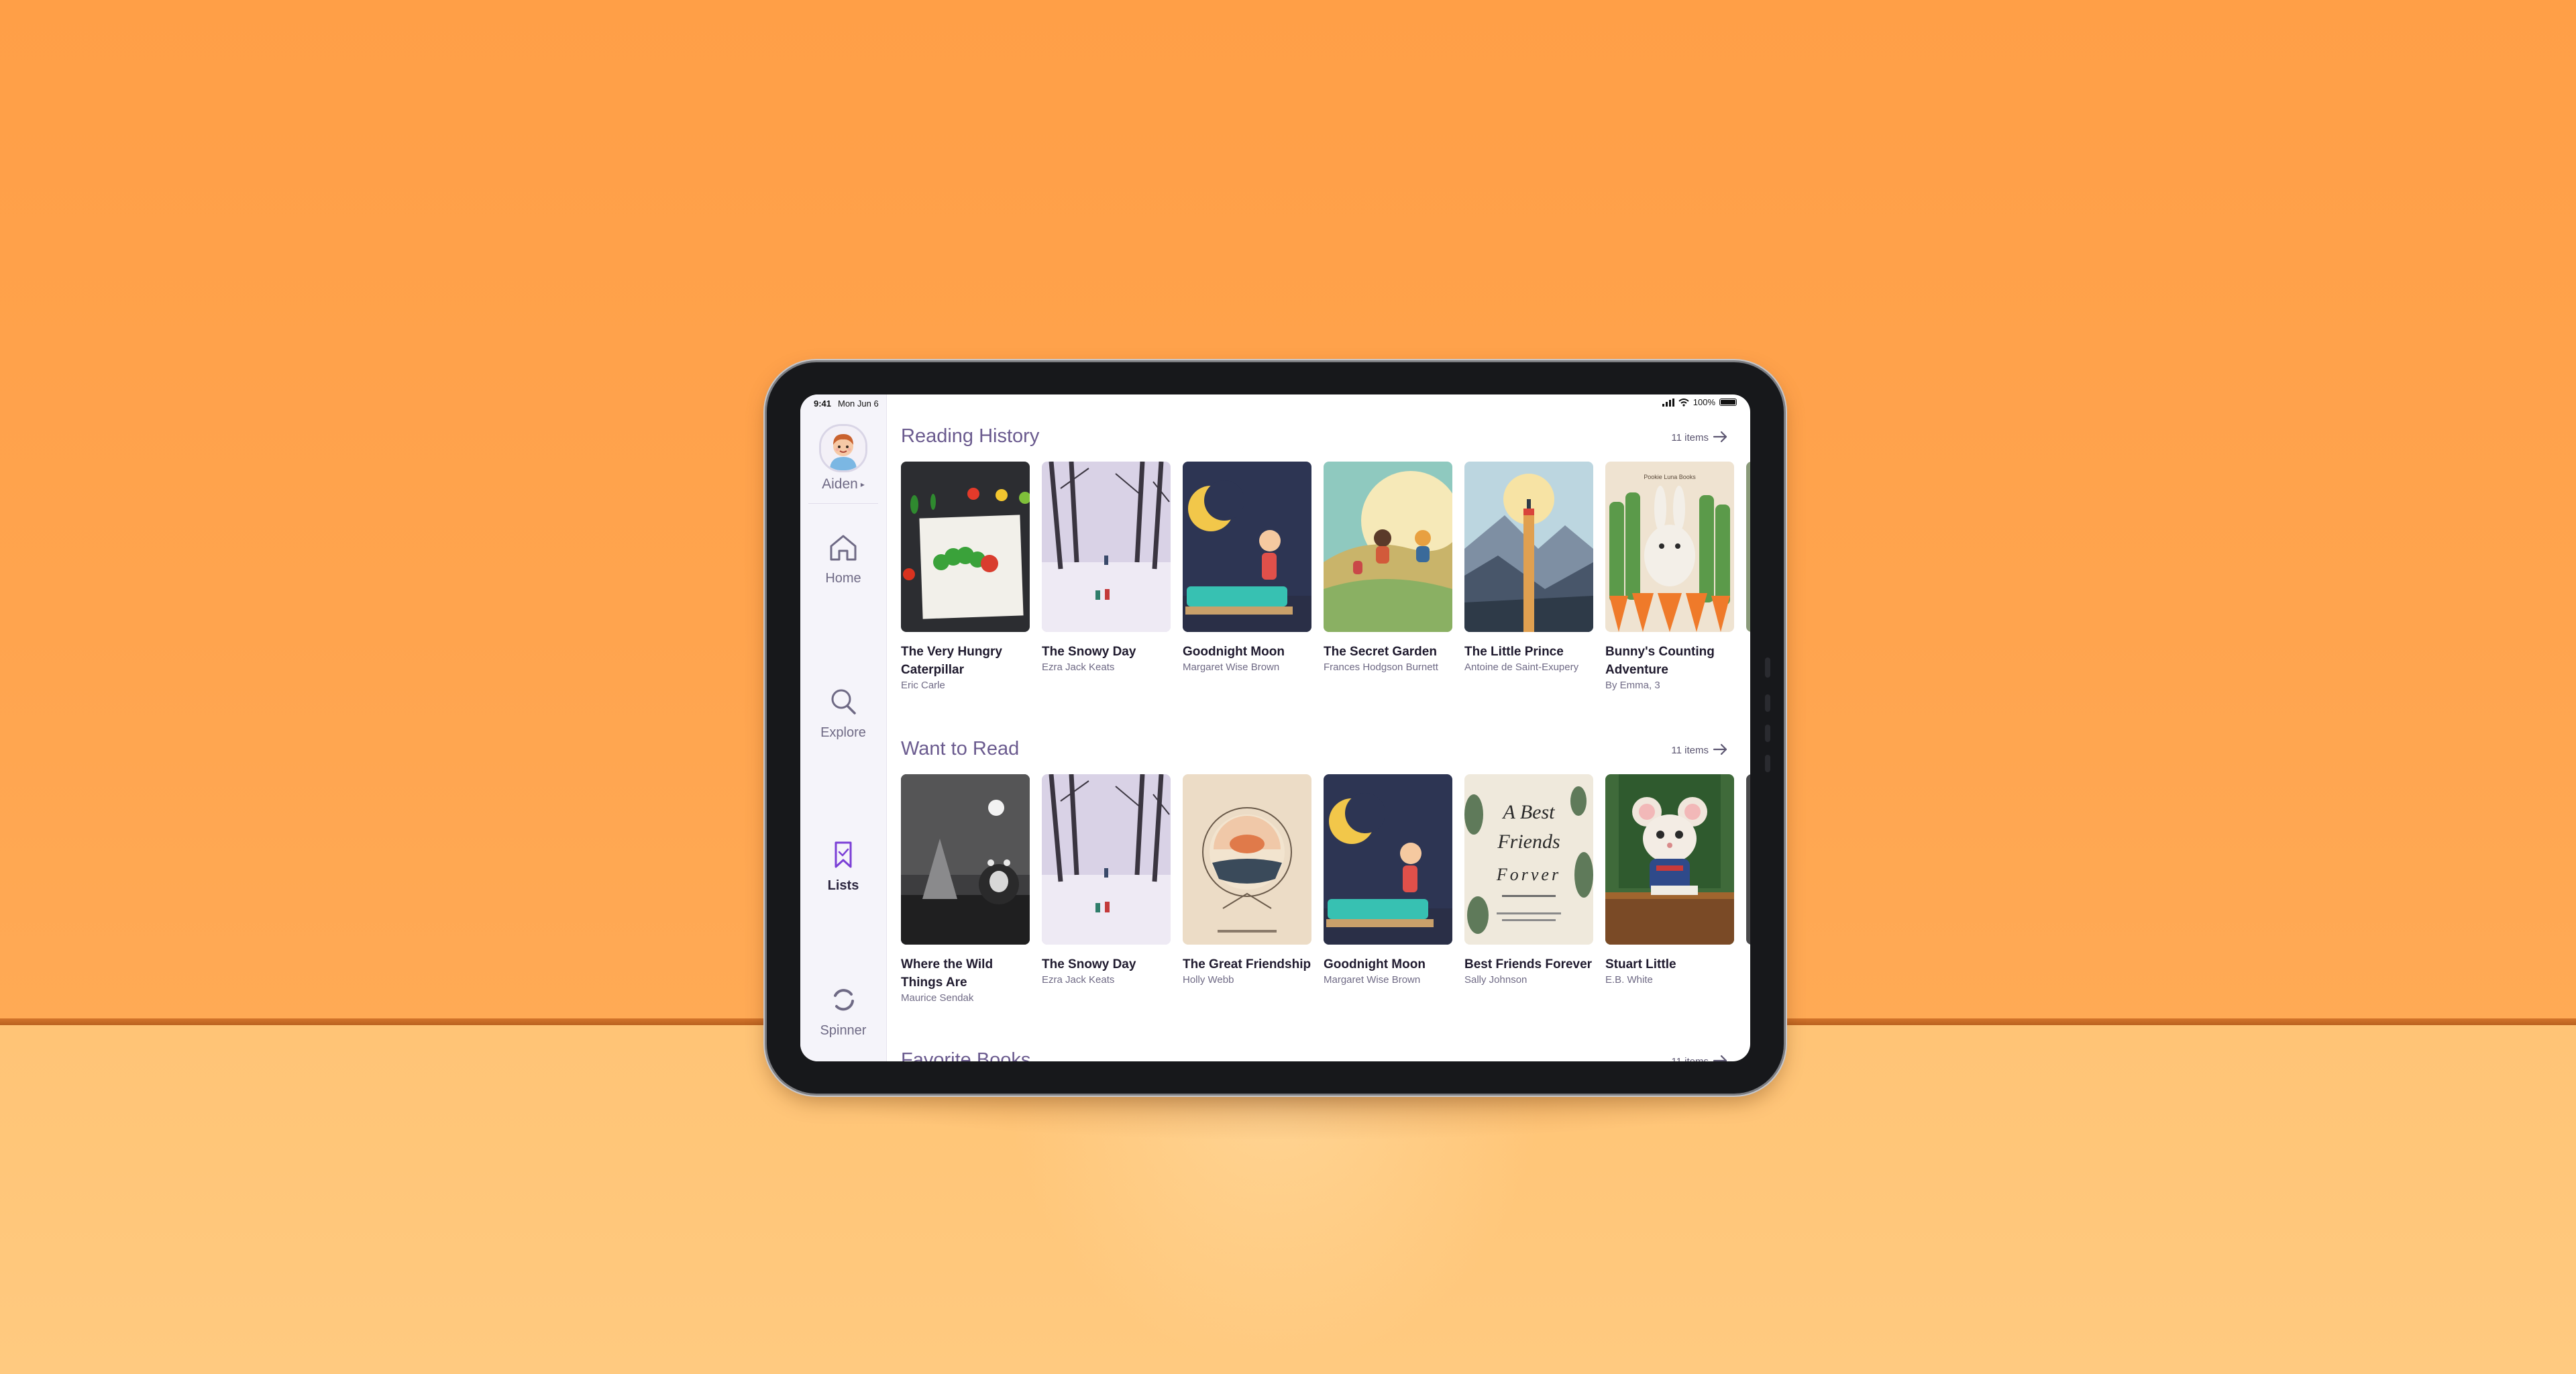 This screenshot has width=2576, height=1374. Describe the element at coordinates (843, 702) in the screenshot. I see `search-icon` at that location.